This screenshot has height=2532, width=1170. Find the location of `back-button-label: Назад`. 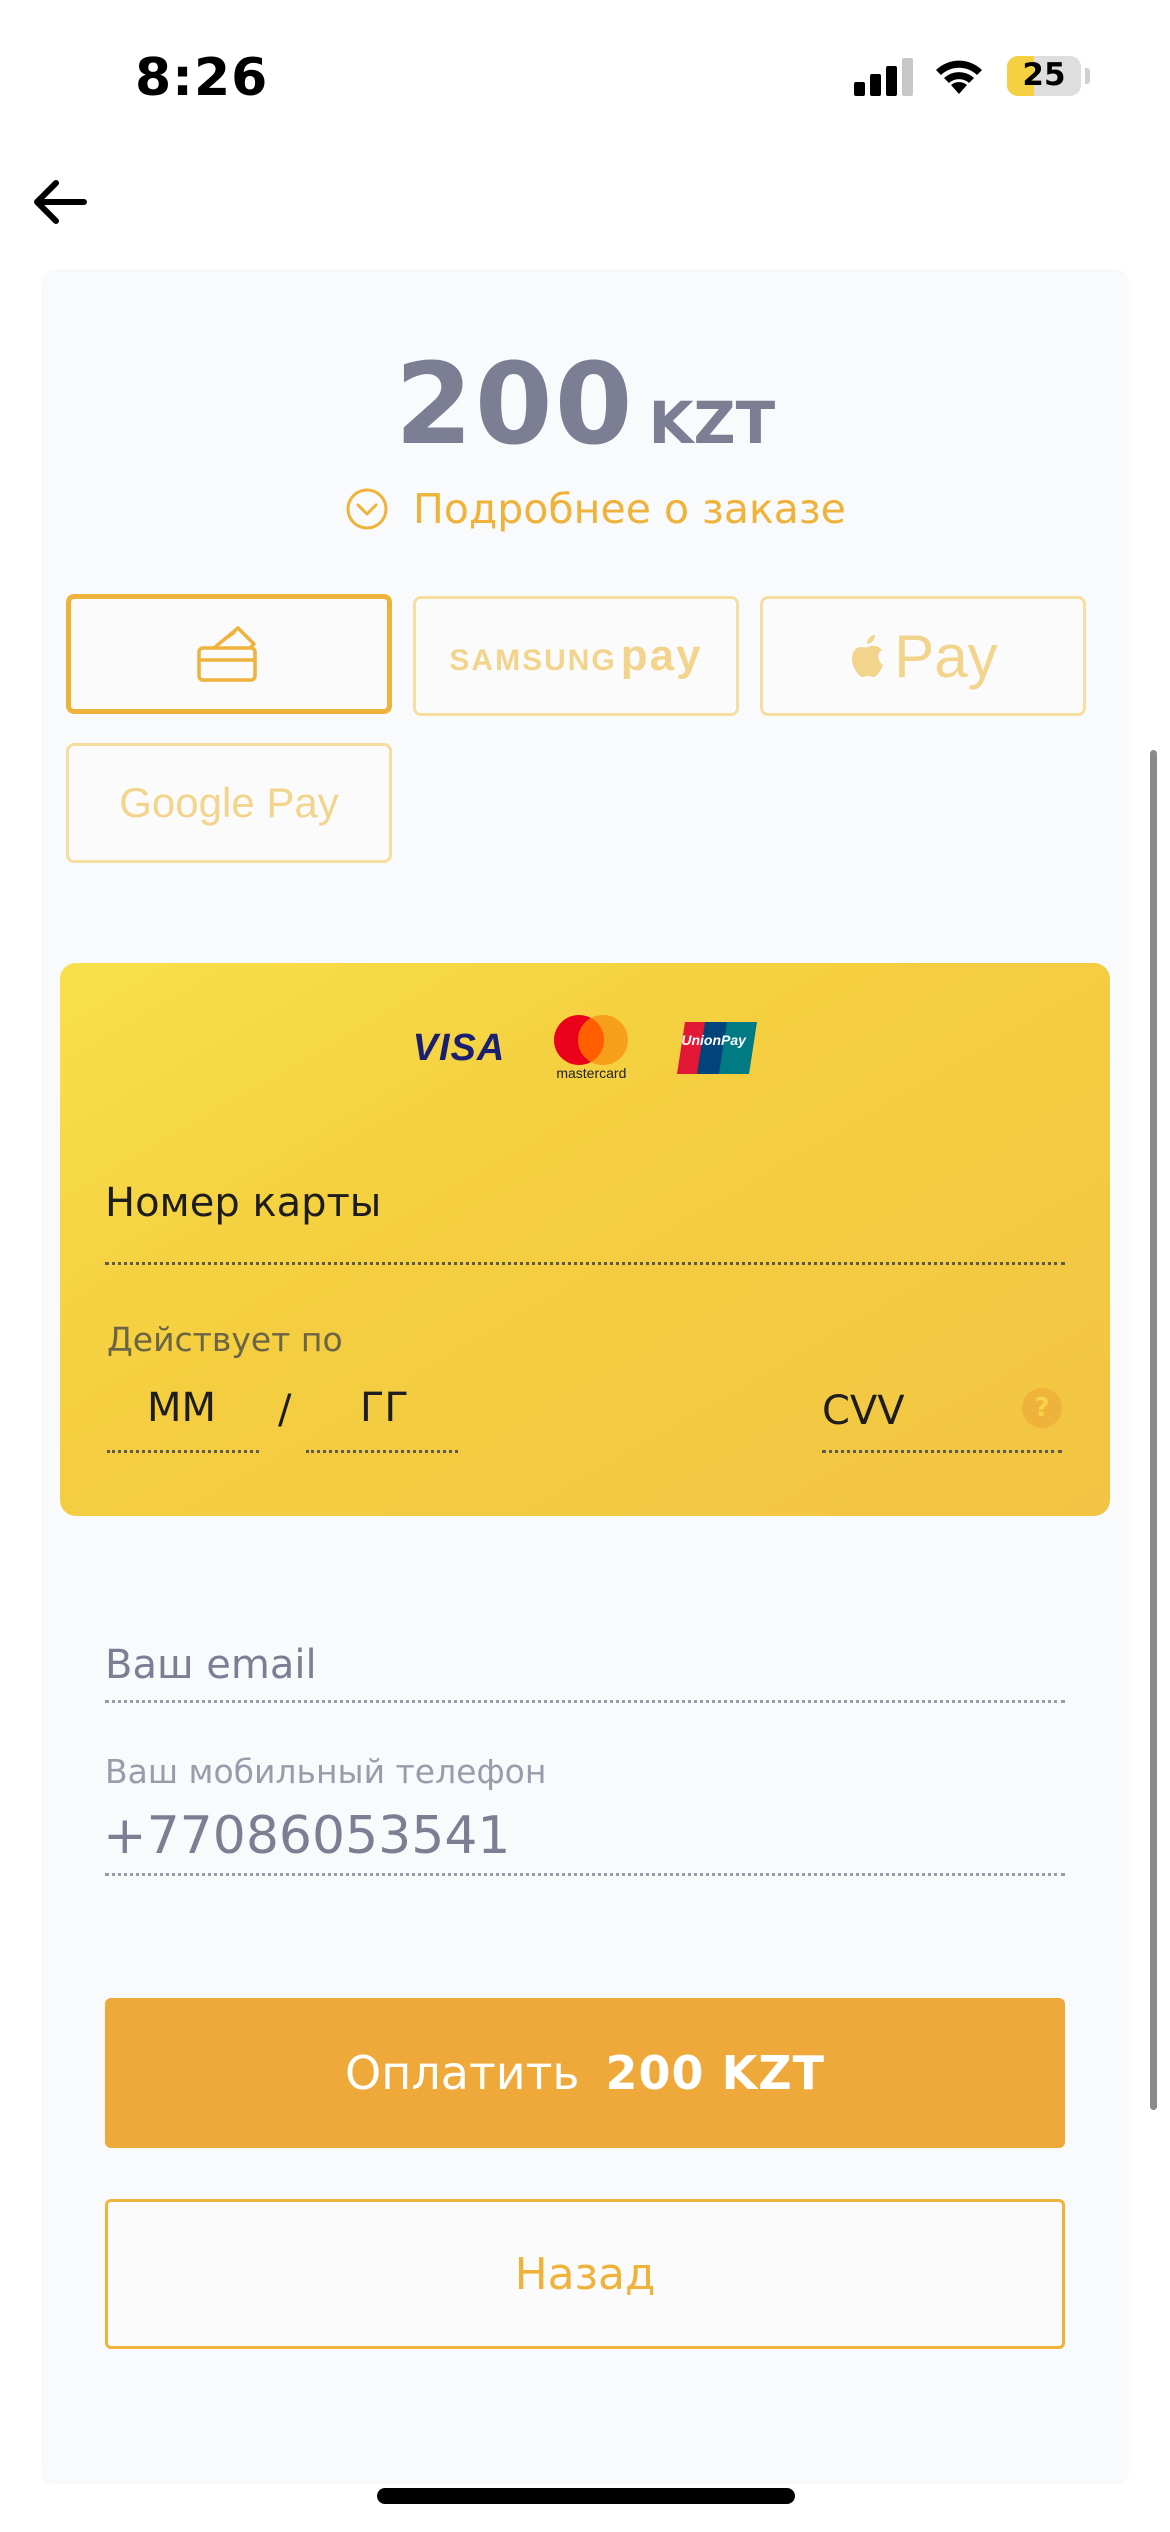

back-button-label: Назад is located at coordinates (585, 2274).